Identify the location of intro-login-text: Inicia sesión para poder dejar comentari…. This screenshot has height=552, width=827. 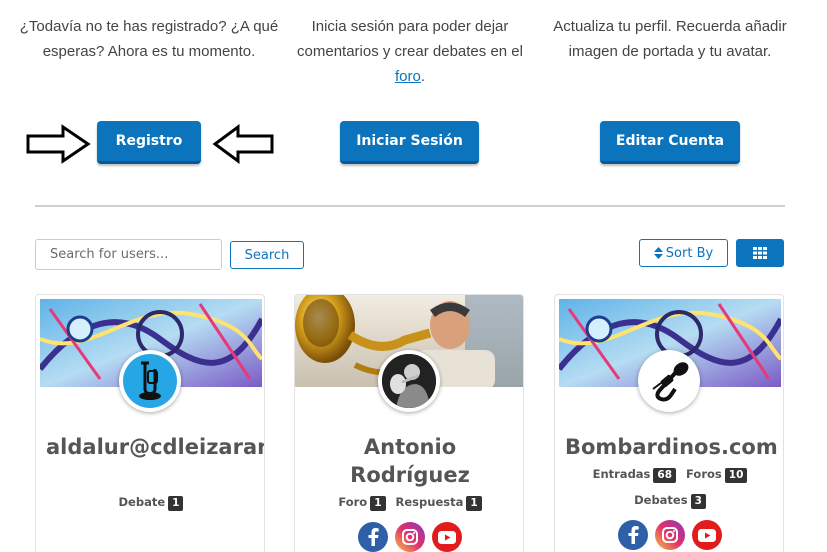
(410, 51).